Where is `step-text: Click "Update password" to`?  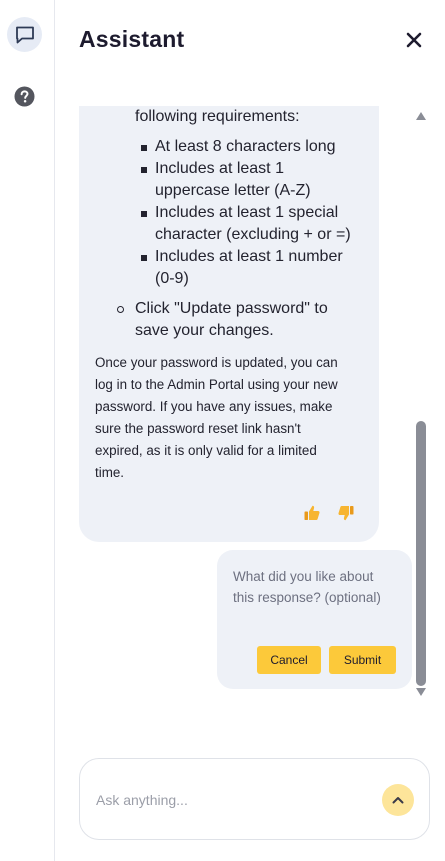
step-text: Click "Update password" to is located at coordinates (231, 308).